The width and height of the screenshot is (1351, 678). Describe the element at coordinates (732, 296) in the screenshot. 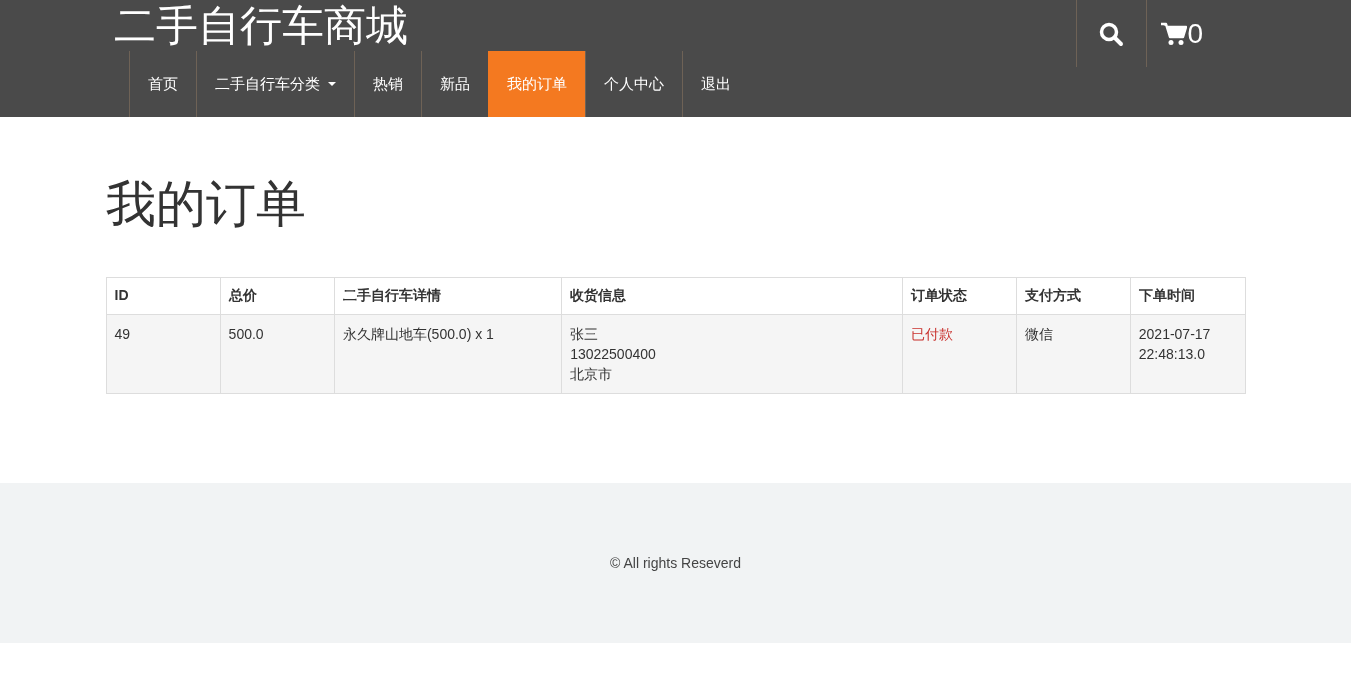

I see `column-header: 收货信息` at that location.